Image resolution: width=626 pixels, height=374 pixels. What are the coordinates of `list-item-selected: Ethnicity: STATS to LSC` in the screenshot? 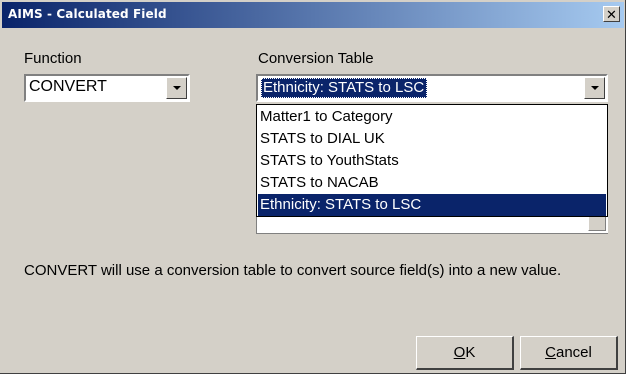 It's located at (432, 205).